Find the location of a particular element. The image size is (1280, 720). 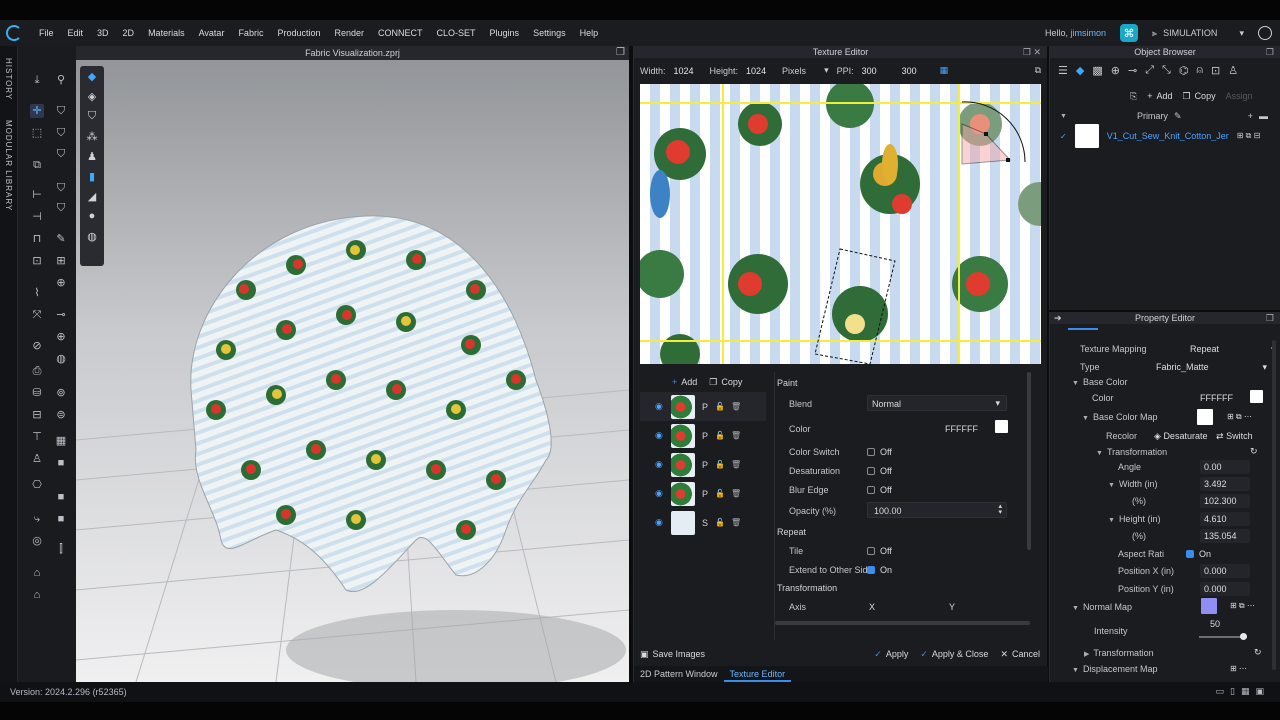

width-input: 1024 is located at coordinates (688, 71).